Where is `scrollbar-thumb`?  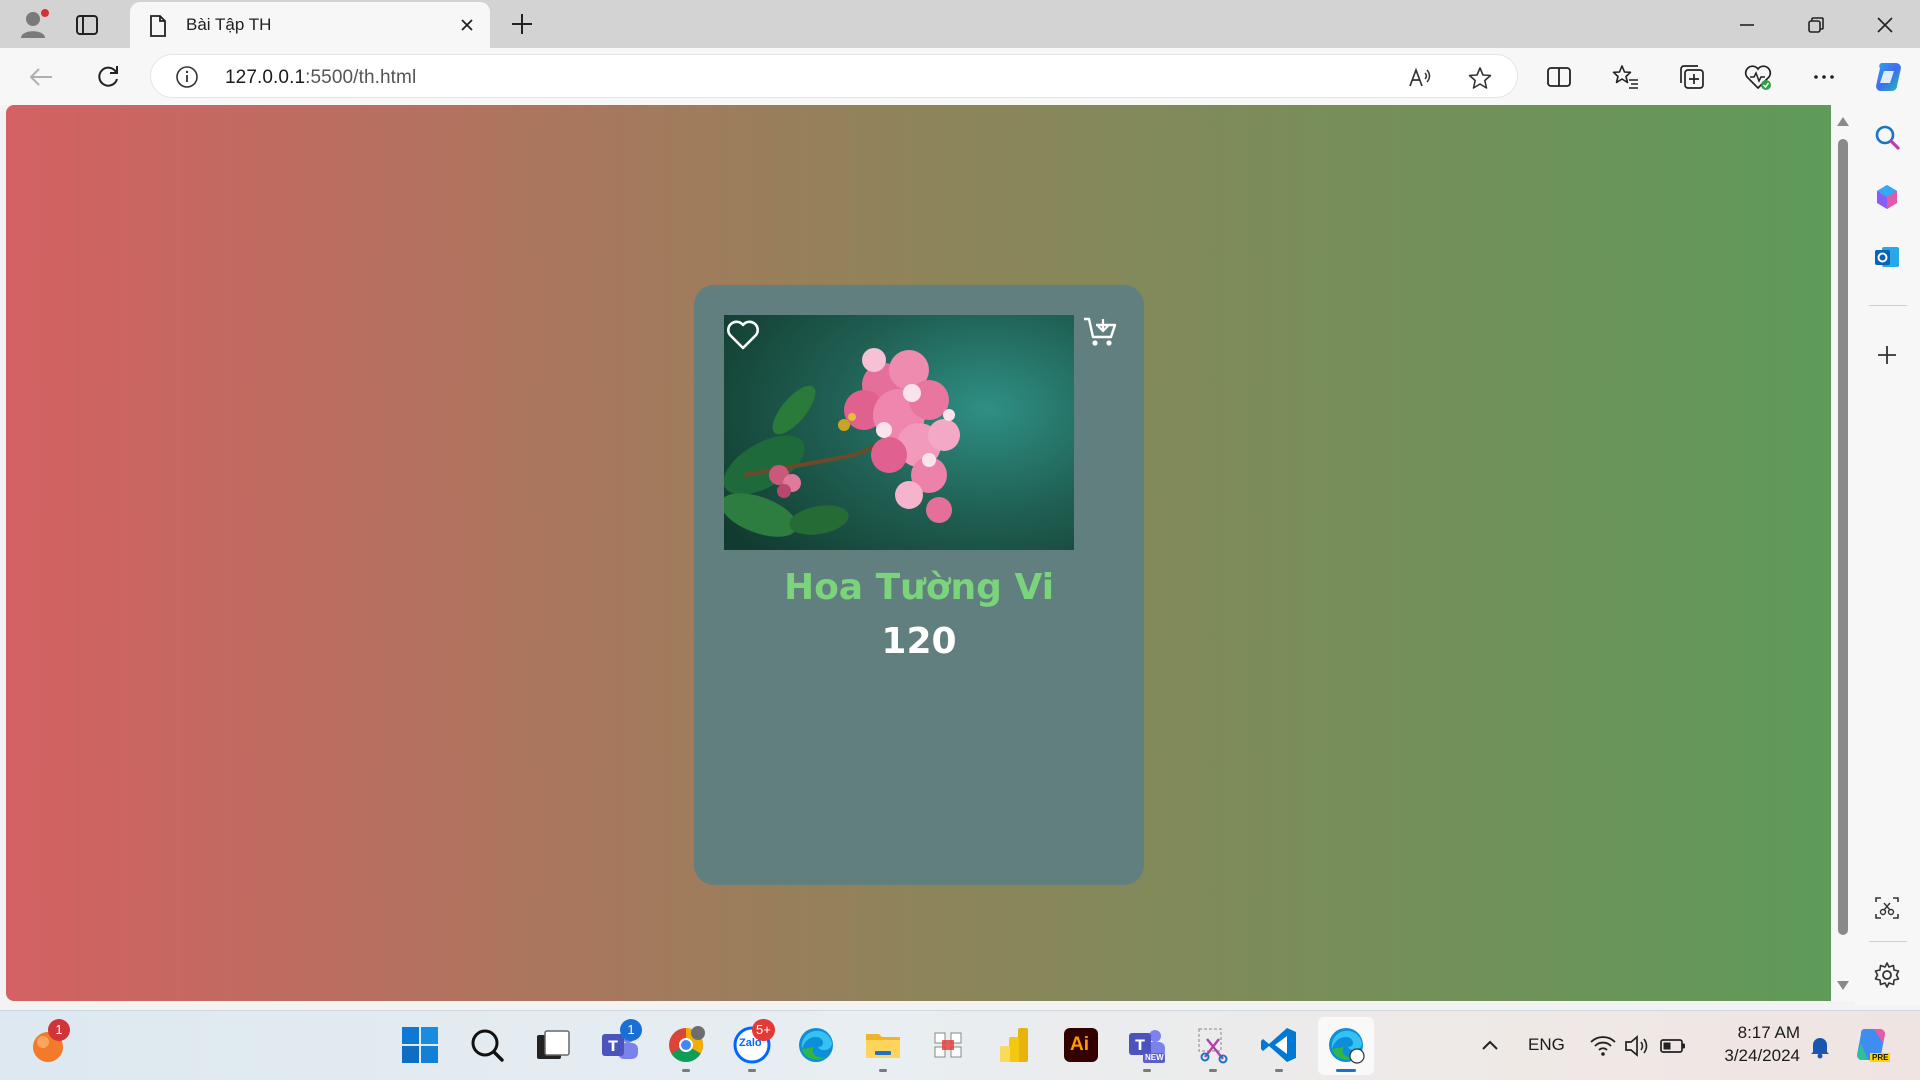
scrollbar-thumb is located at coordinates (1843, 537).